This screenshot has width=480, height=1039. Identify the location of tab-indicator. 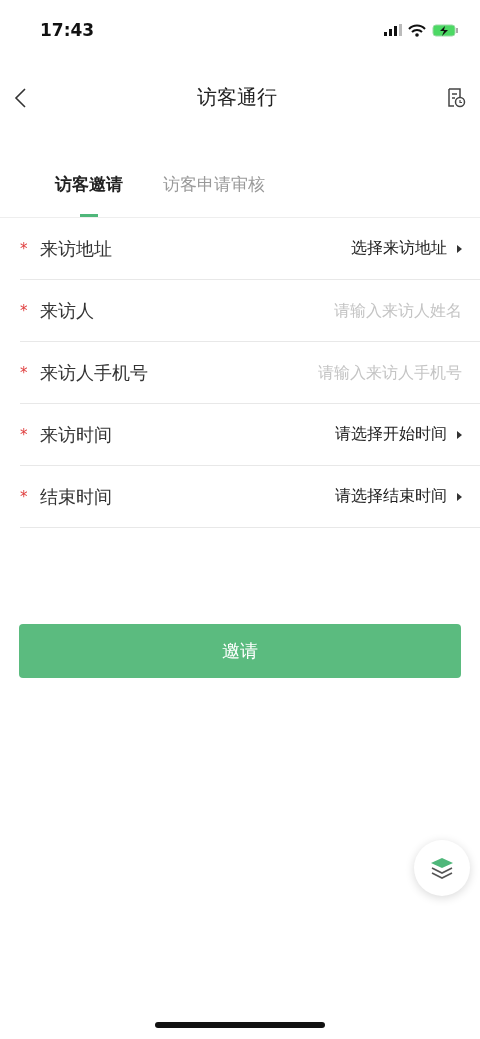
(89, 215).